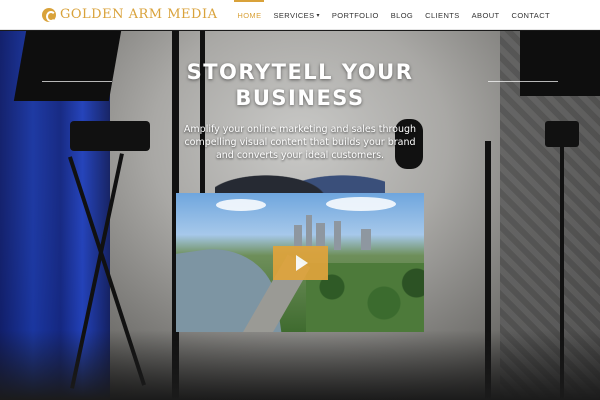  I want to click on decorative-line-left, so click(77, 81).